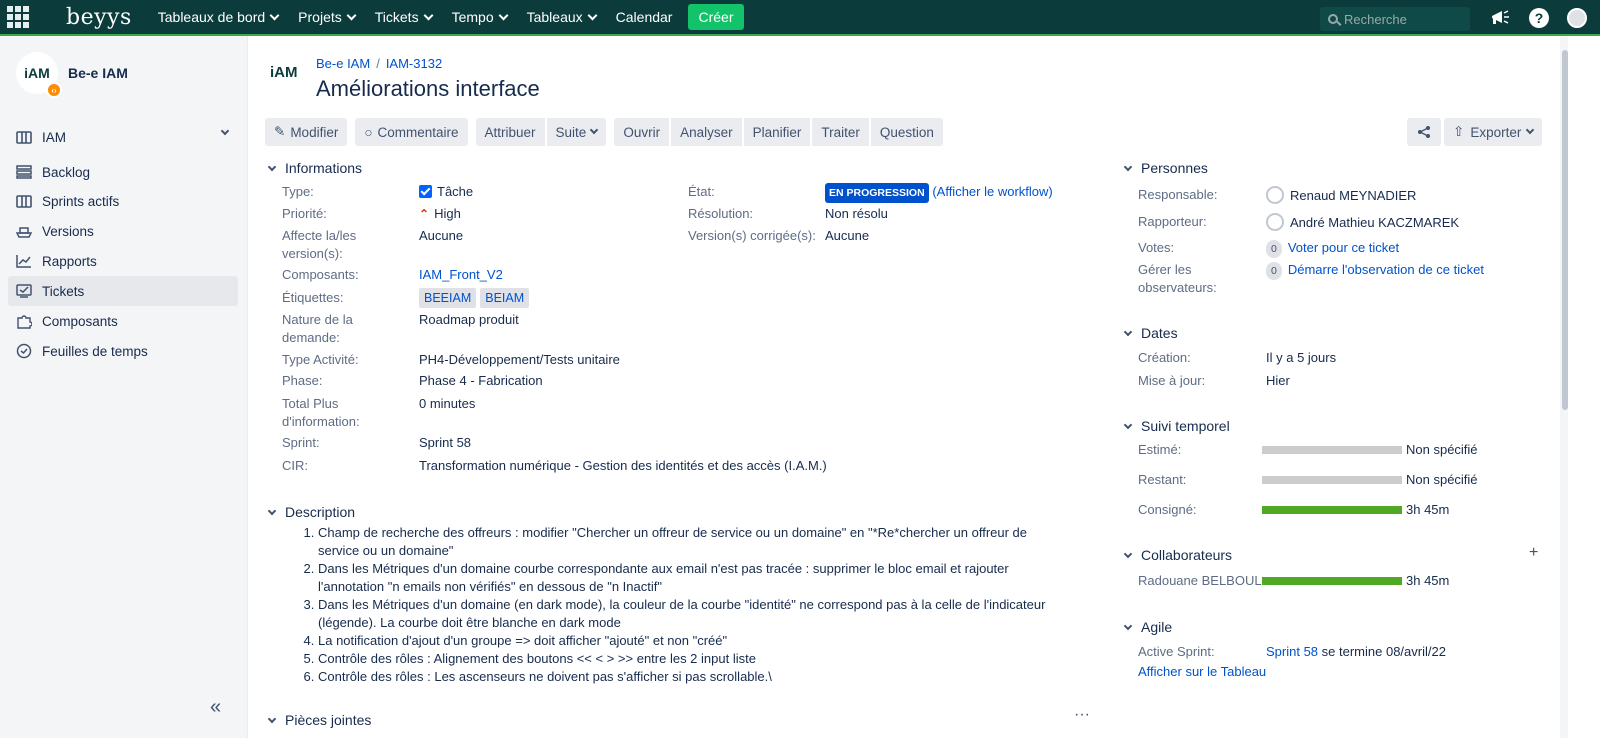 The height and width of the screenshot is (738, 1600). Describe the element at coordinates (1275, 195) in the screenshot. I see `avatar` at that location.